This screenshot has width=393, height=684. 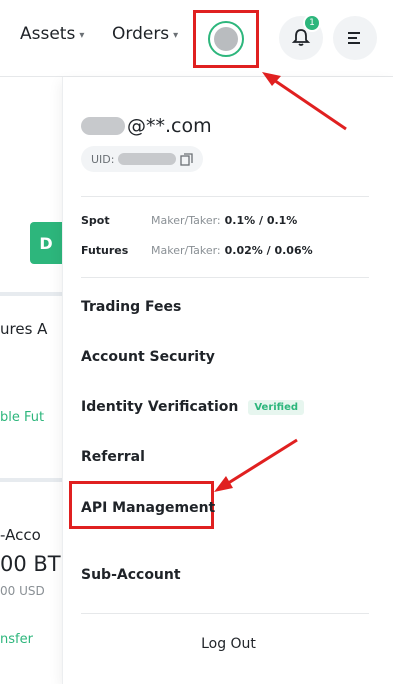 I want to click on background-action-button: D, so click(x=46, y=243).